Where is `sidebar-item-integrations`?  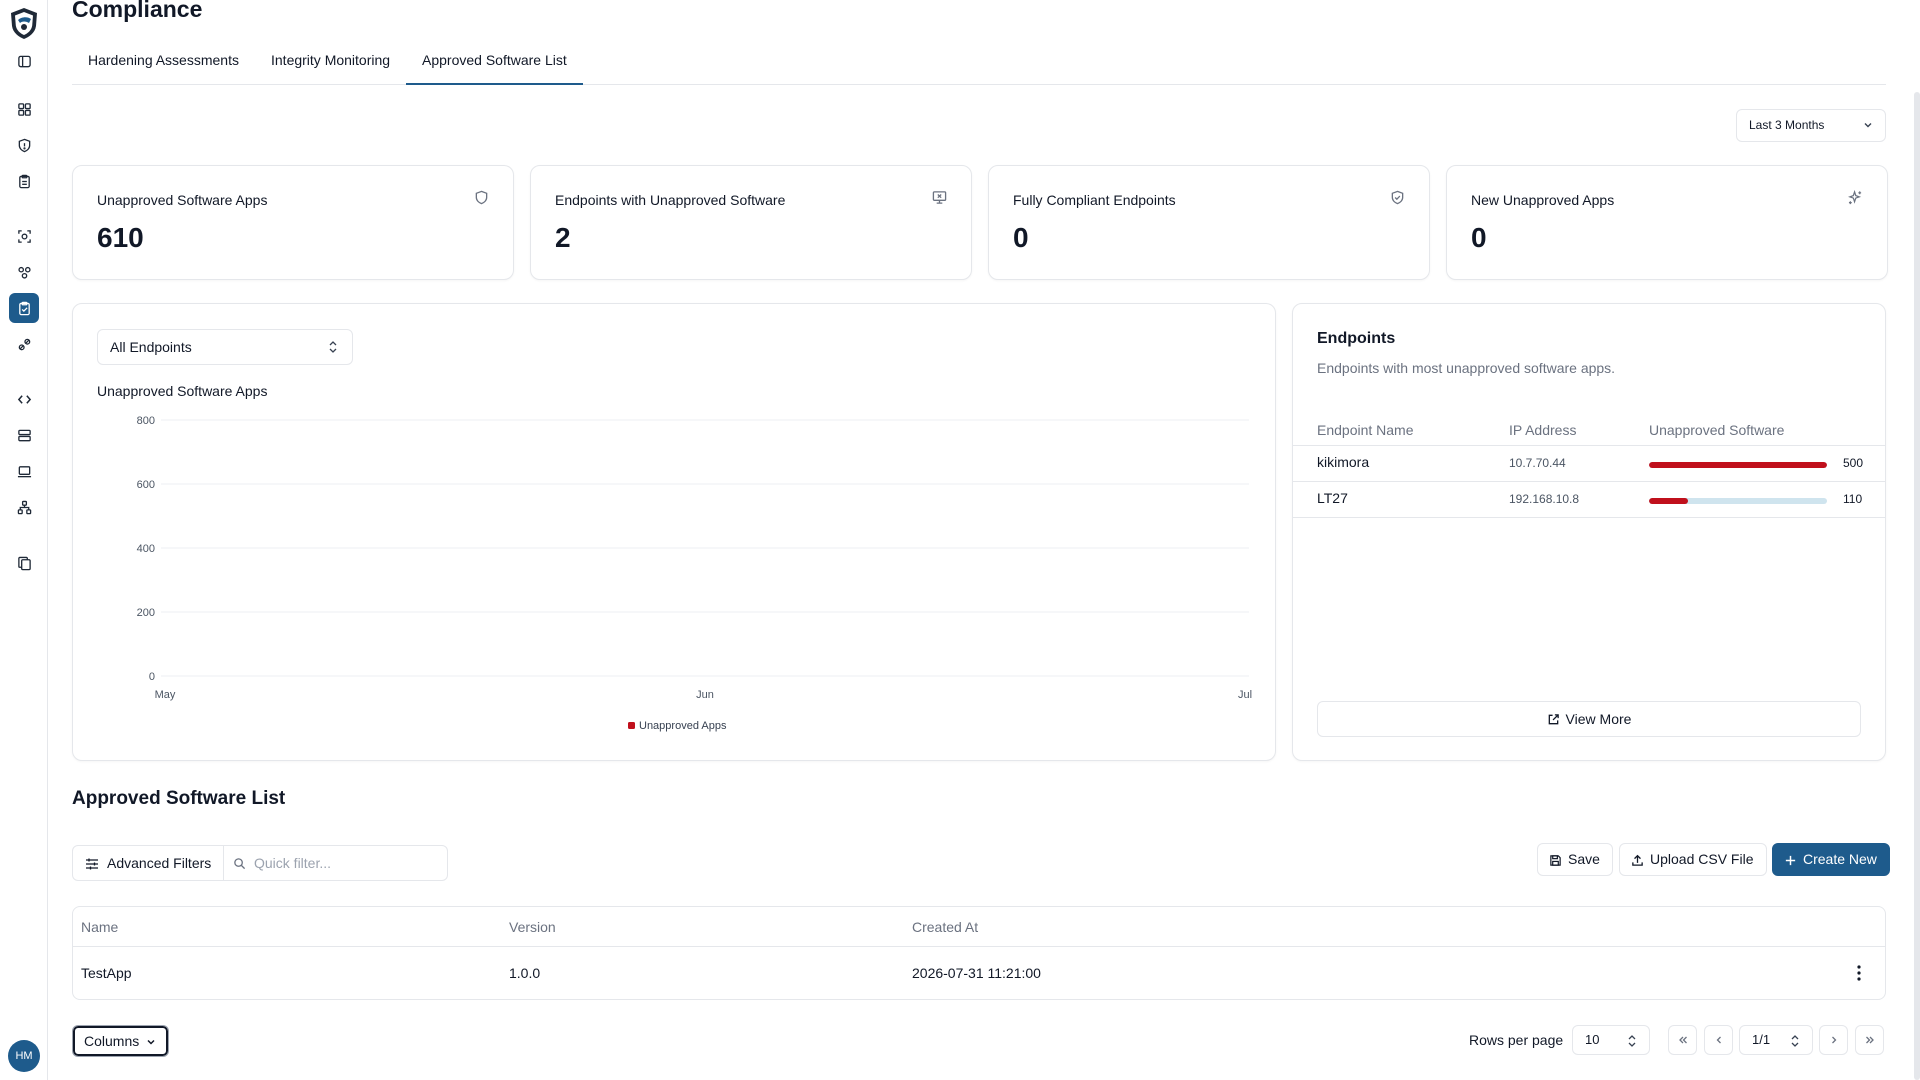
sidebar-item-integrations is located at coordinates (24, 344).